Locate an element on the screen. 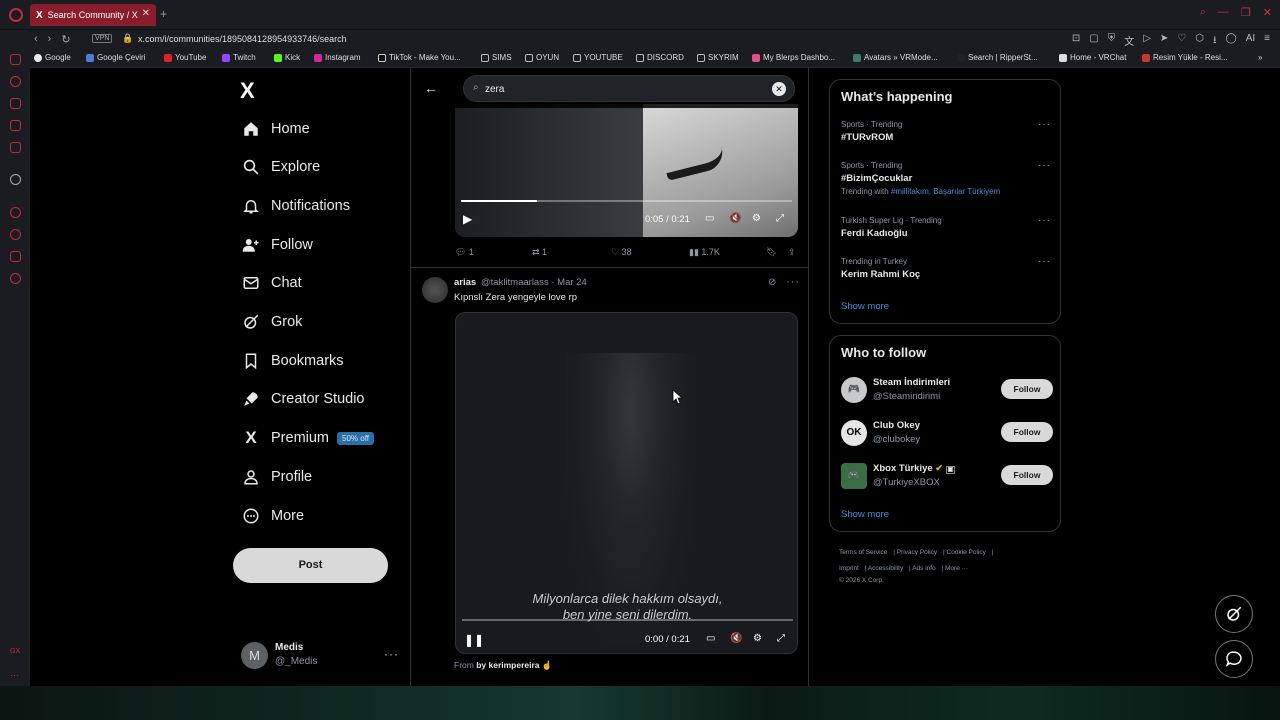  snapshot-icon: ▢ is located at coordinates (1093, 41).